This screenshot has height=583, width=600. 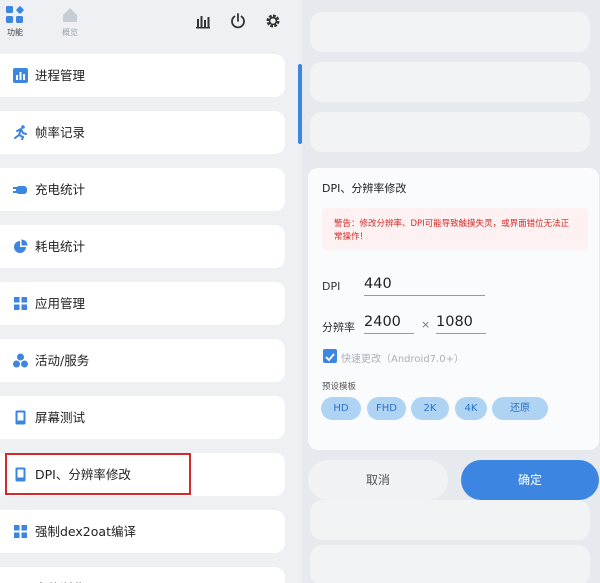 What do you see at coordinates (15, 14) in the screenshot?
I see `grid-apps-icon` at bounding box center [15, 14].